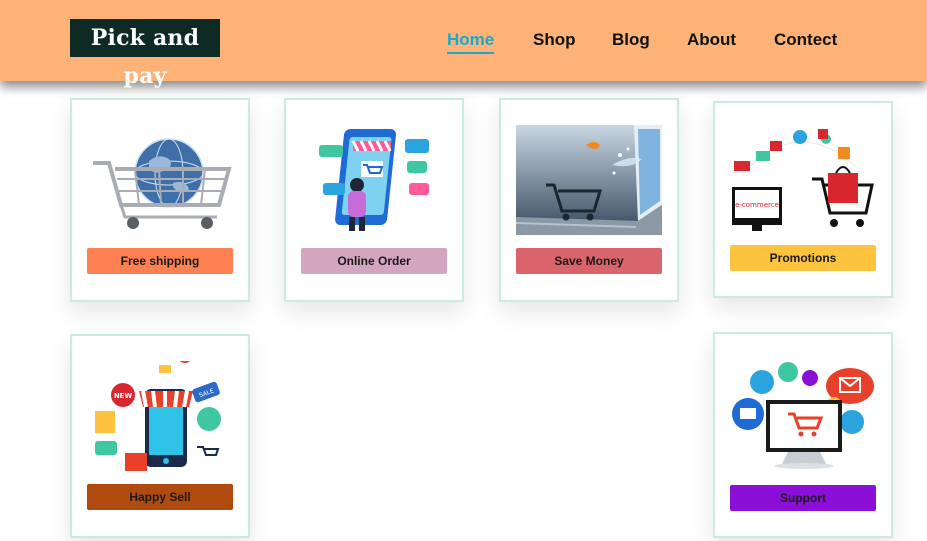 This screenshot has height=541, width=927. Describe the element at coordinates (374, 261) in the screenshot. I see `online-order-button: Online Order` at that location.